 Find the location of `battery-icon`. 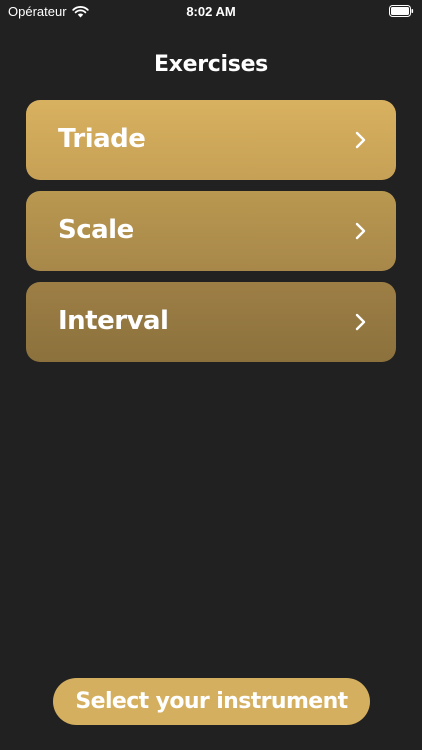

battery-icon is located at coordinates (401, 11).